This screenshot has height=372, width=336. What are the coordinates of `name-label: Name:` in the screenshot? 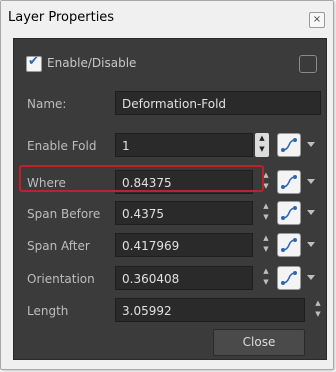 It's located at (47, 104).